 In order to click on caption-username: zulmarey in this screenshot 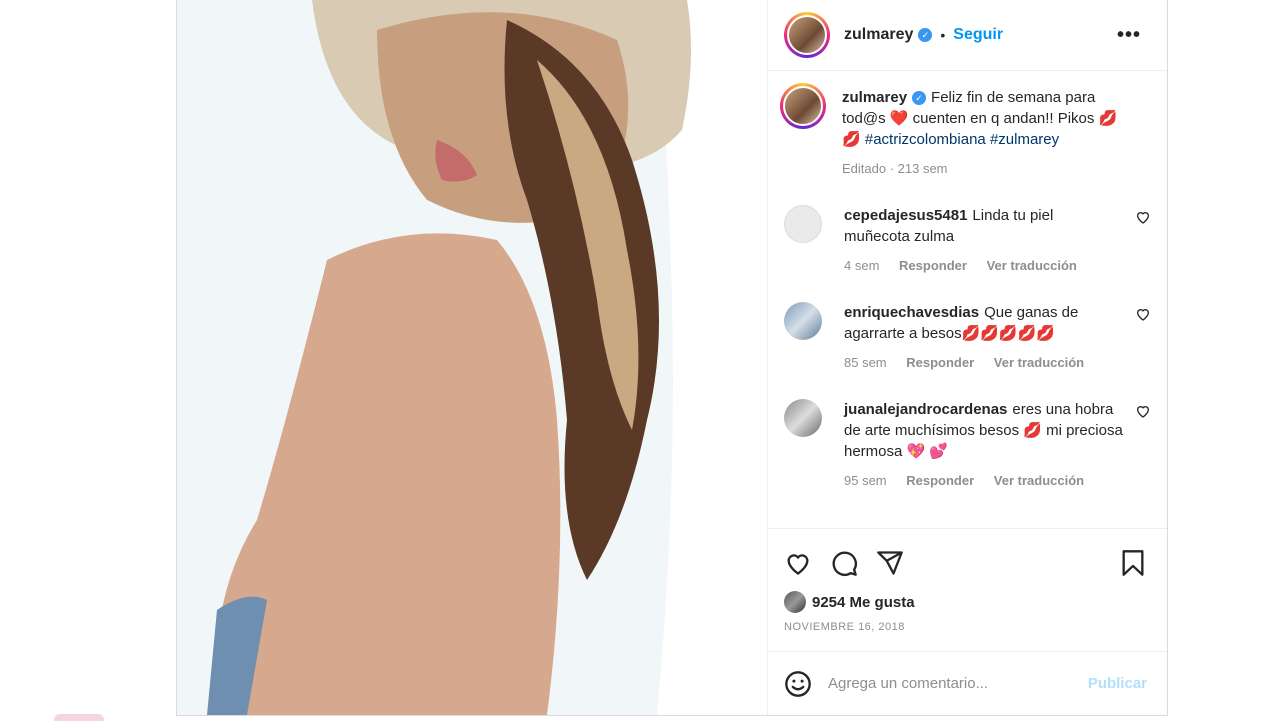, I will do `click(874, 97)`.